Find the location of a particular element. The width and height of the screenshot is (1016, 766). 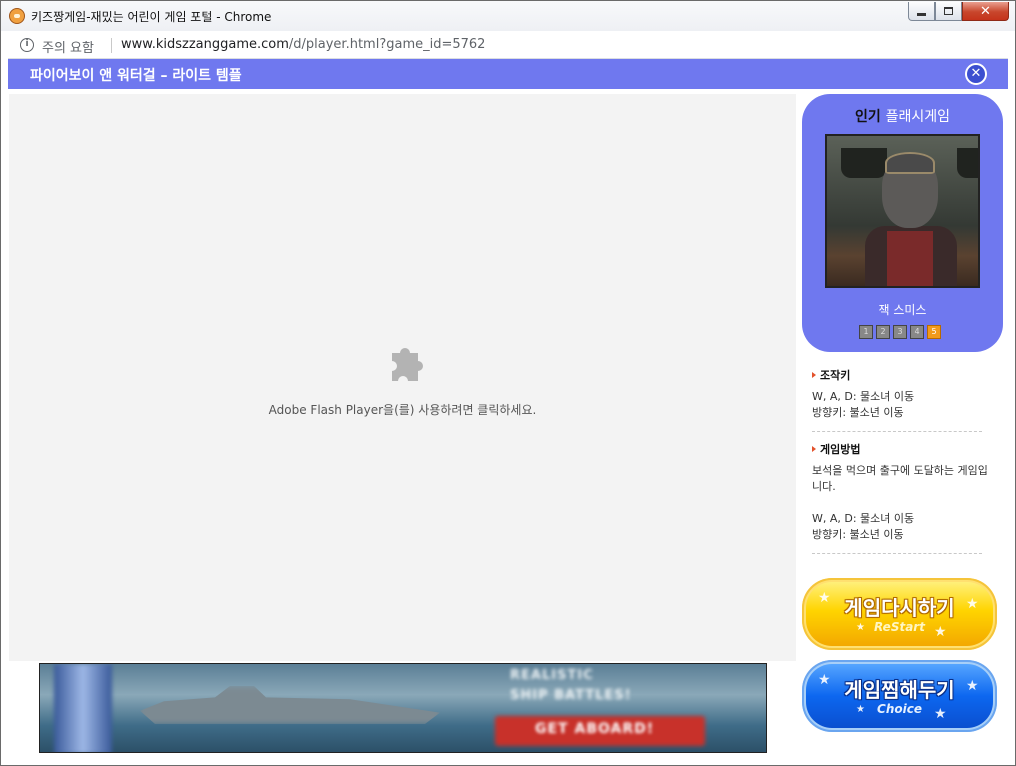

featured-game-name: 잭 스미스 is located at coordinates (902, 309).